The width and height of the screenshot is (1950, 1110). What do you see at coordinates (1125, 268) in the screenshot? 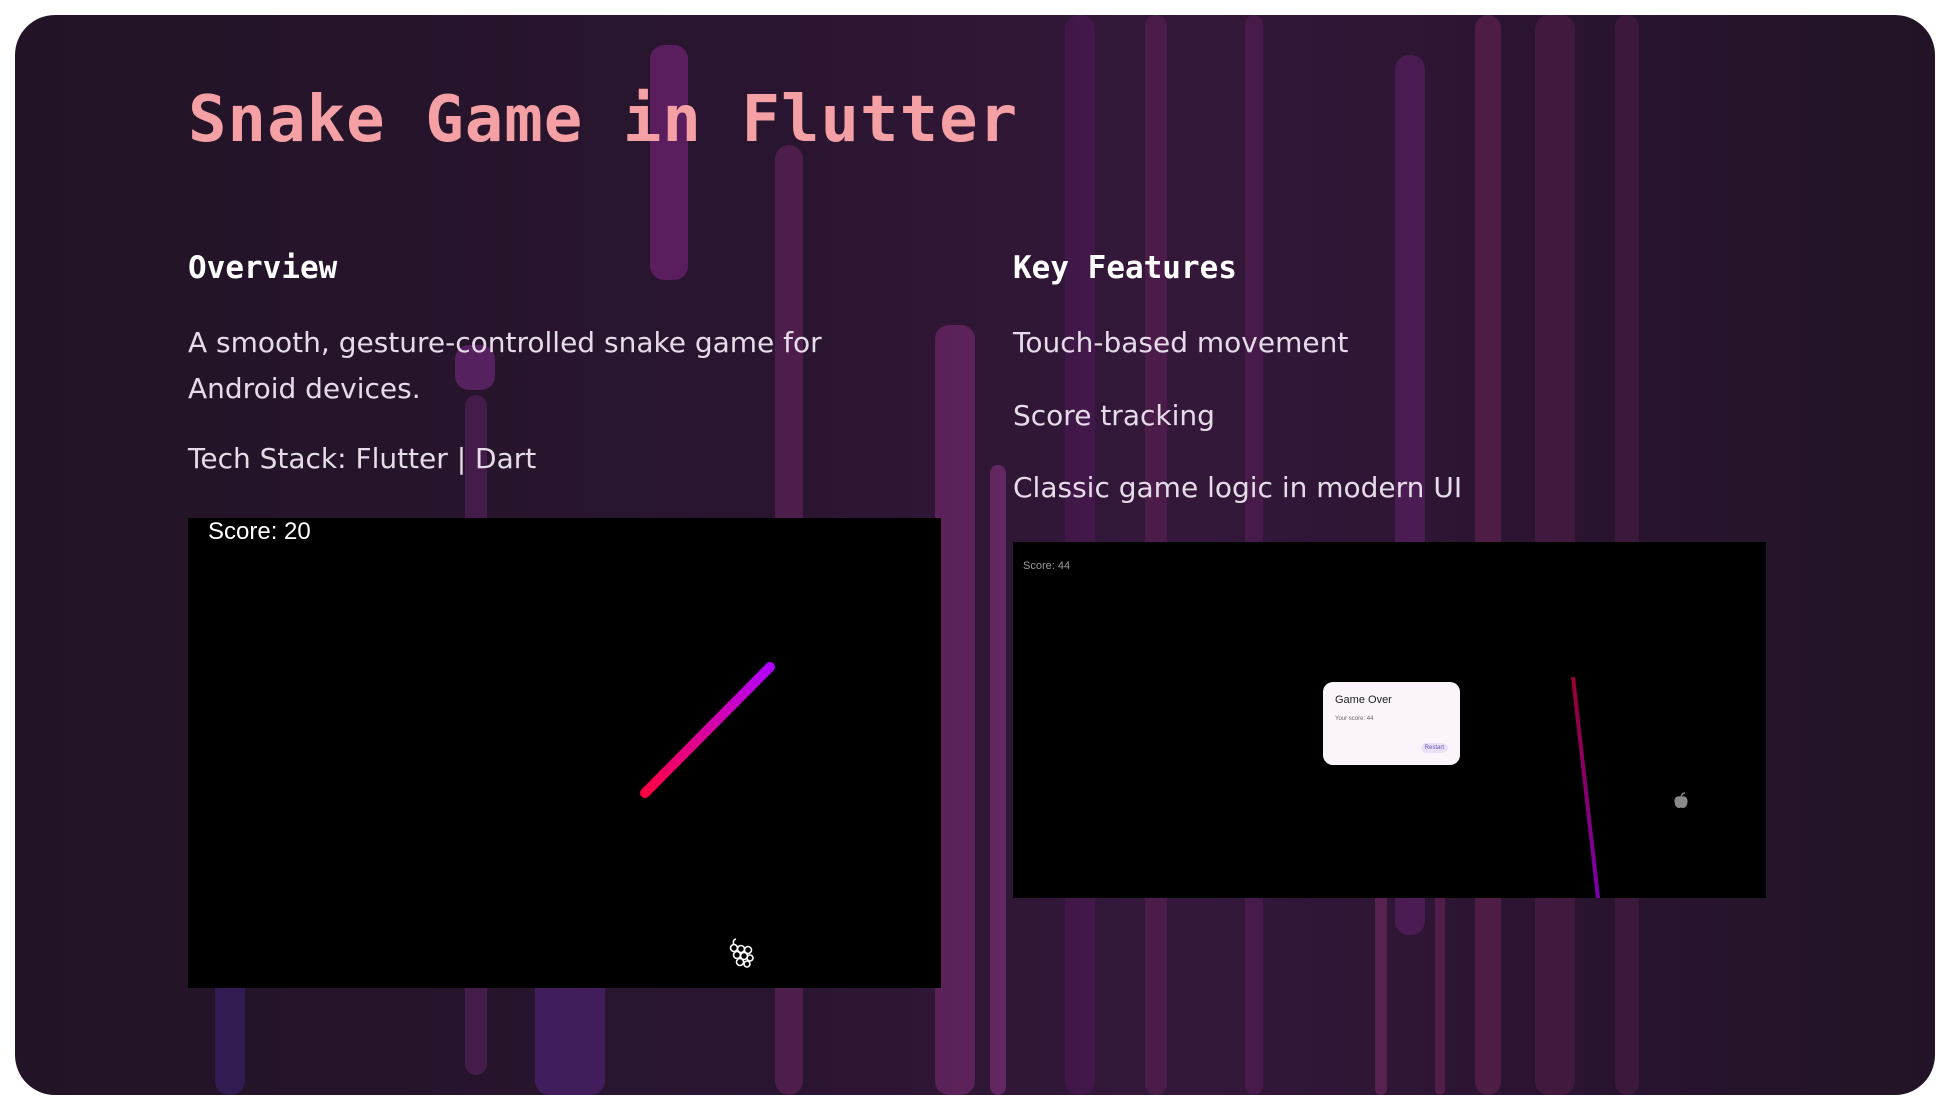
I see `features-heading: Key Features` at bounding box center [1125, 268].